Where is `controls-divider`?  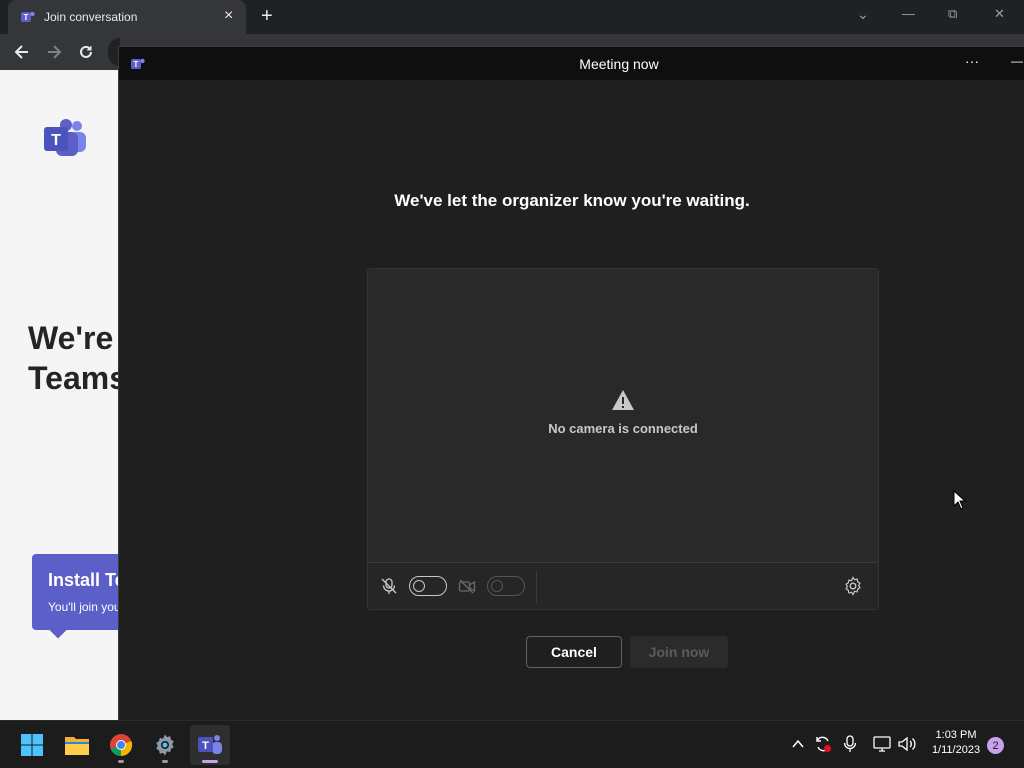 controls-divider is located at coordinates (536, 587).